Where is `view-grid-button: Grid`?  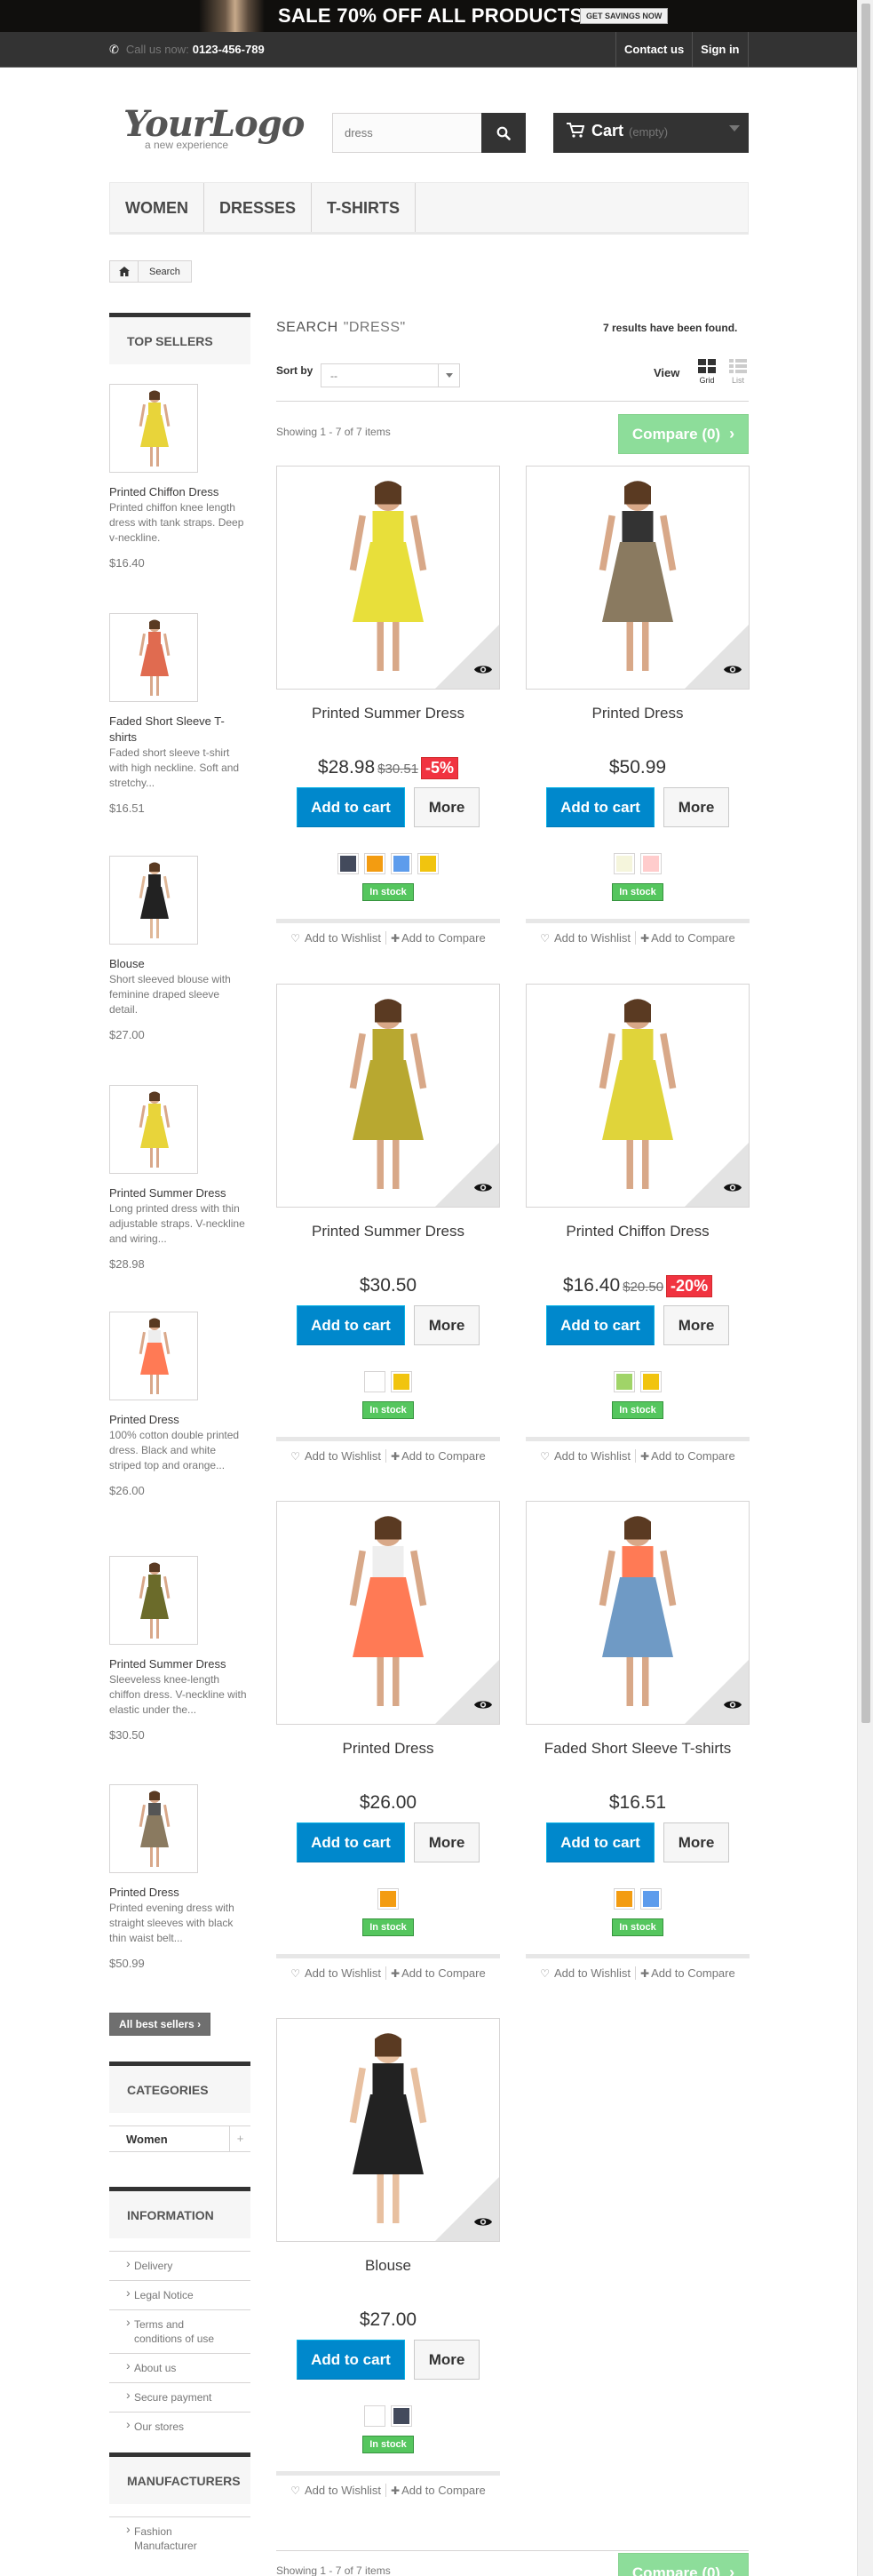 view-grid-button: Grid is located at coordinates (707, 372).